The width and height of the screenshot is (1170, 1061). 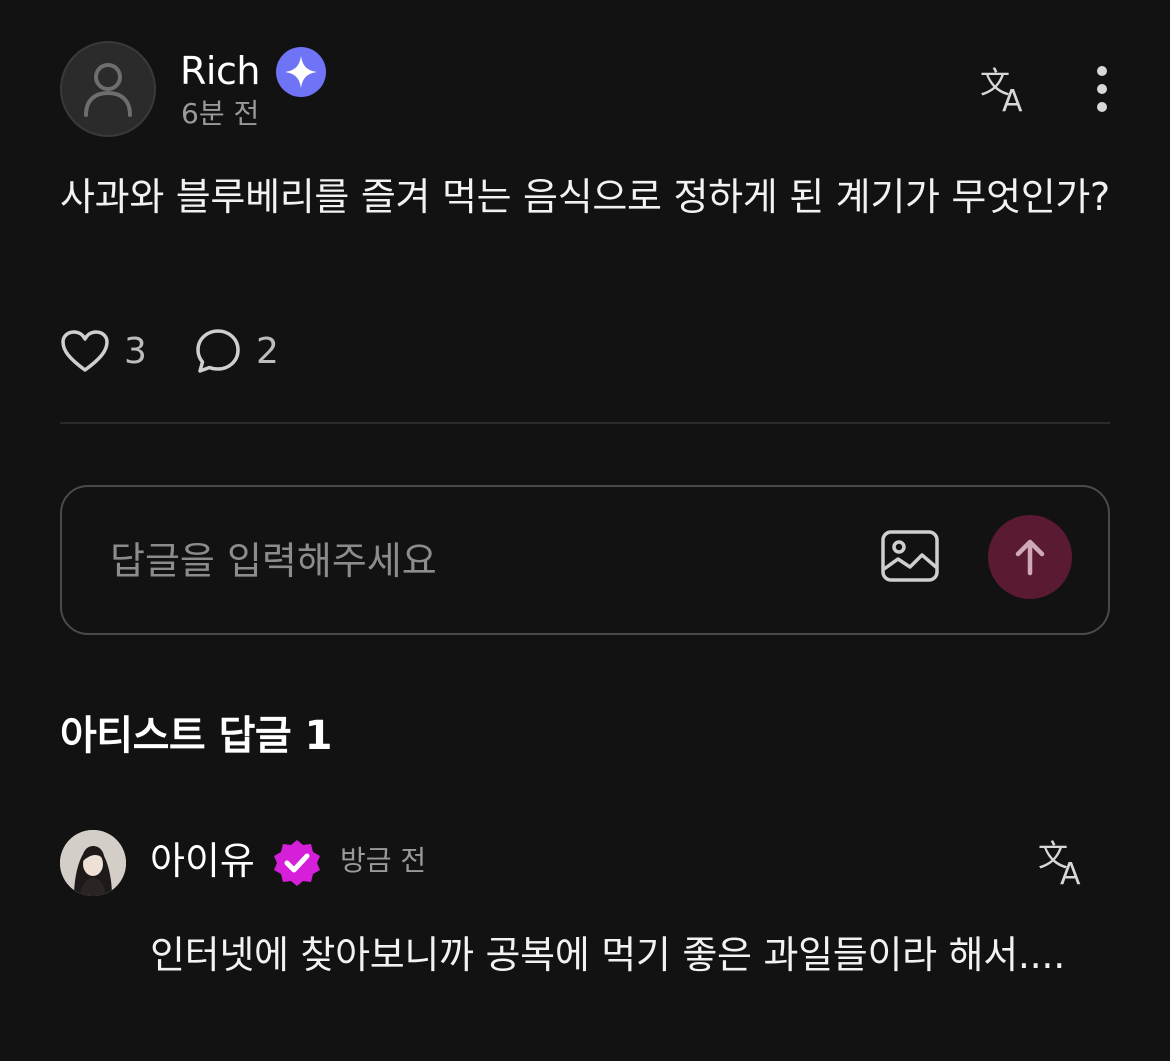 I want to click on post-actions: 3 2, so click(x=260, y=351).